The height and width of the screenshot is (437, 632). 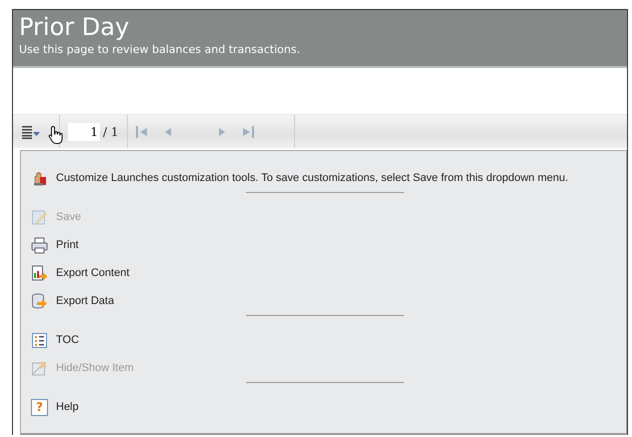 I want to click on page-subtitle: Use this page to review balances and transactions., so click(x=160, y=50).